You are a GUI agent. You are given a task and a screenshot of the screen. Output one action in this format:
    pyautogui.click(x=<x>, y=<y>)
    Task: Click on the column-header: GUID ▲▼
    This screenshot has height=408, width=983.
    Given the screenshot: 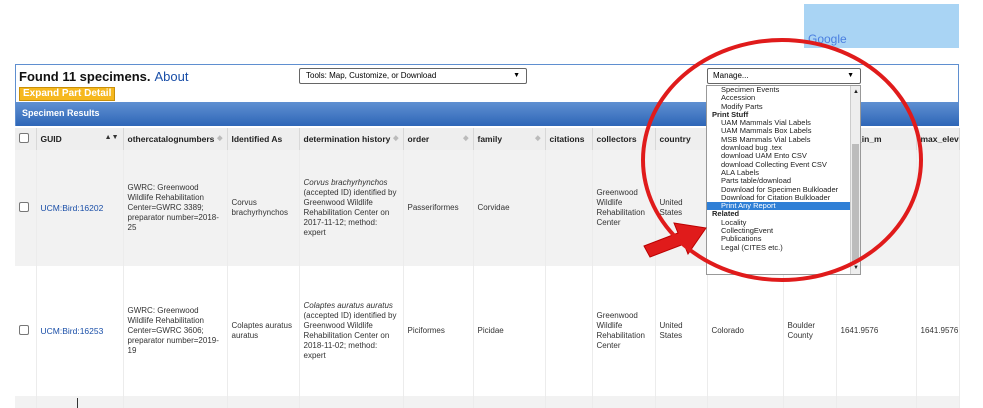 What is the action you would take?
    pyautogui.click(x=80, y=139)
    